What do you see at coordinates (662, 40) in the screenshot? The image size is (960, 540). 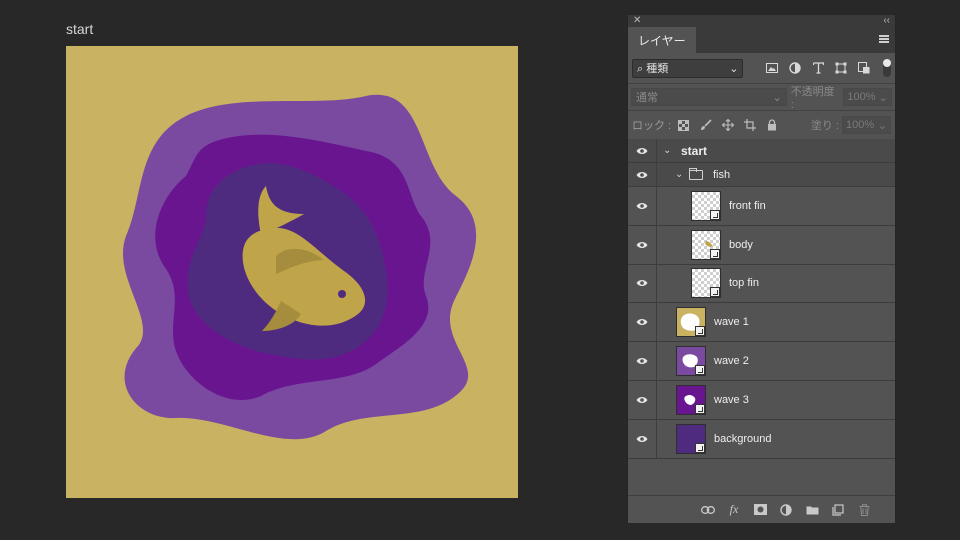 I see `tab-layers: レイヤー` at bounding box center [662, 40].